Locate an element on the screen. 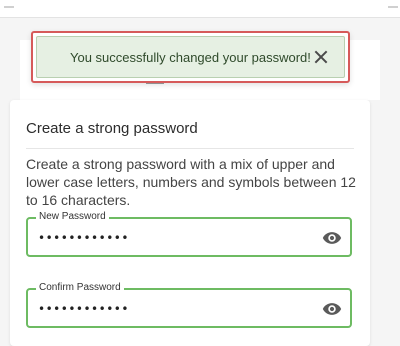 The width and height of the screenshot is (400, 346). new-password-field: New Password •••••••••••• is located at coordinates (189, 234).